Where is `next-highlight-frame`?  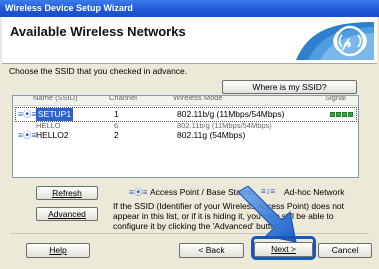 next-highlight-frame is located at coordinates (283, 248).